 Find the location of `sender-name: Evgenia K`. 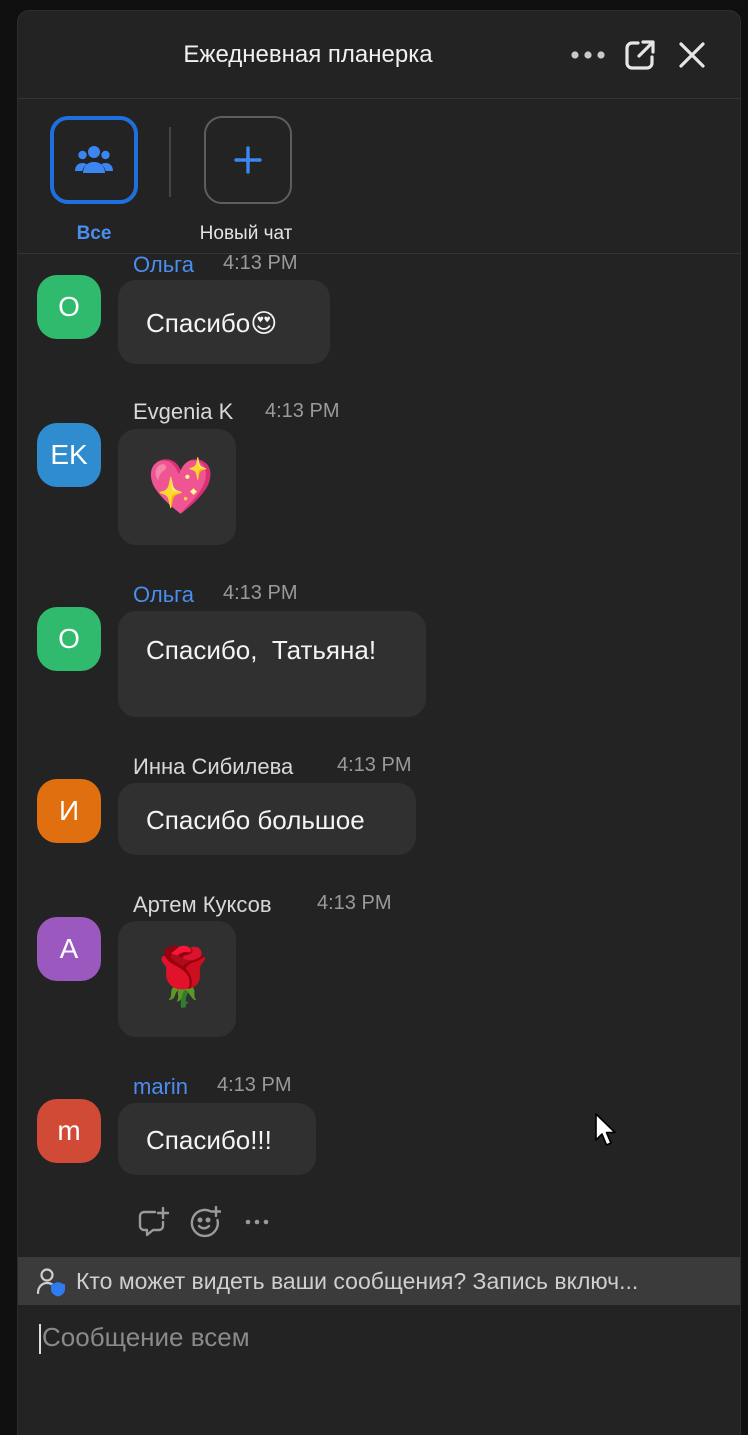

sender-name: Evgenia K is located at coordinates (183, 412).